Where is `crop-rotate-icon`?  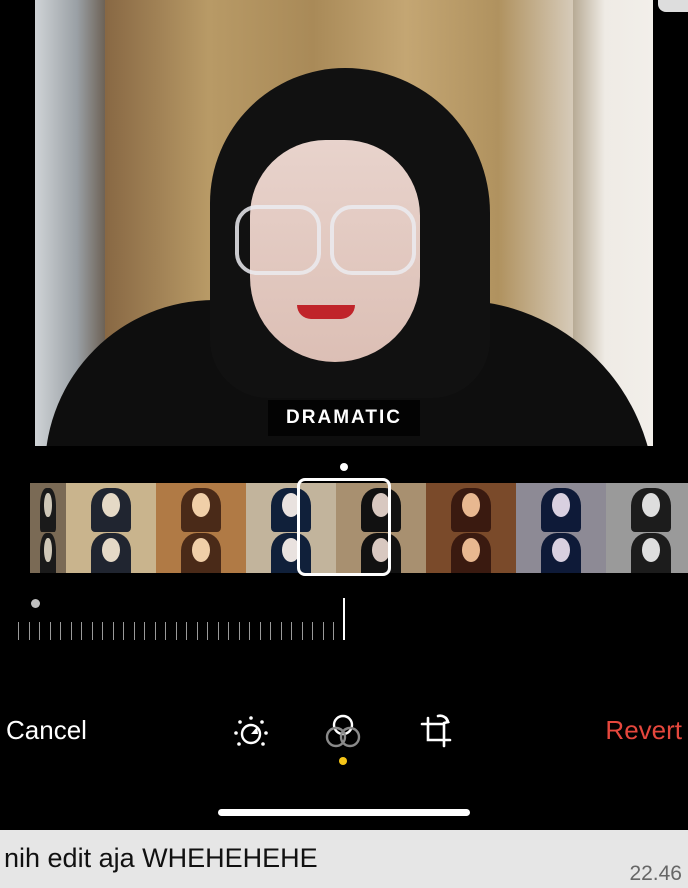
crop-rotate-icon is located at coordinates (436, 732).